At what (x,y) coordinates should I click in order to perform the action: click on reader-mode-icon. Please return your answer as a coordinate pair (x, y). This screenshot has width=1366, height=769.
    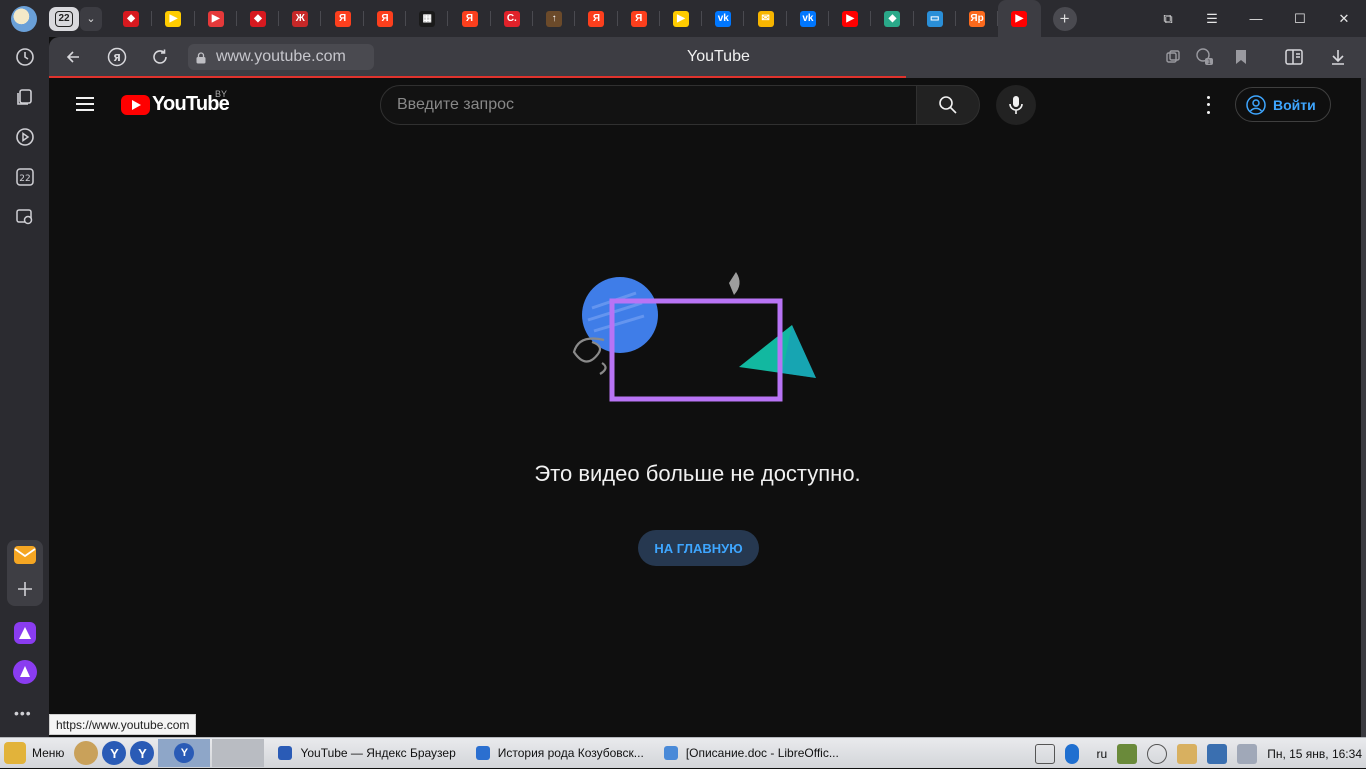
    Looking at the image, I should click on (1173, 57).